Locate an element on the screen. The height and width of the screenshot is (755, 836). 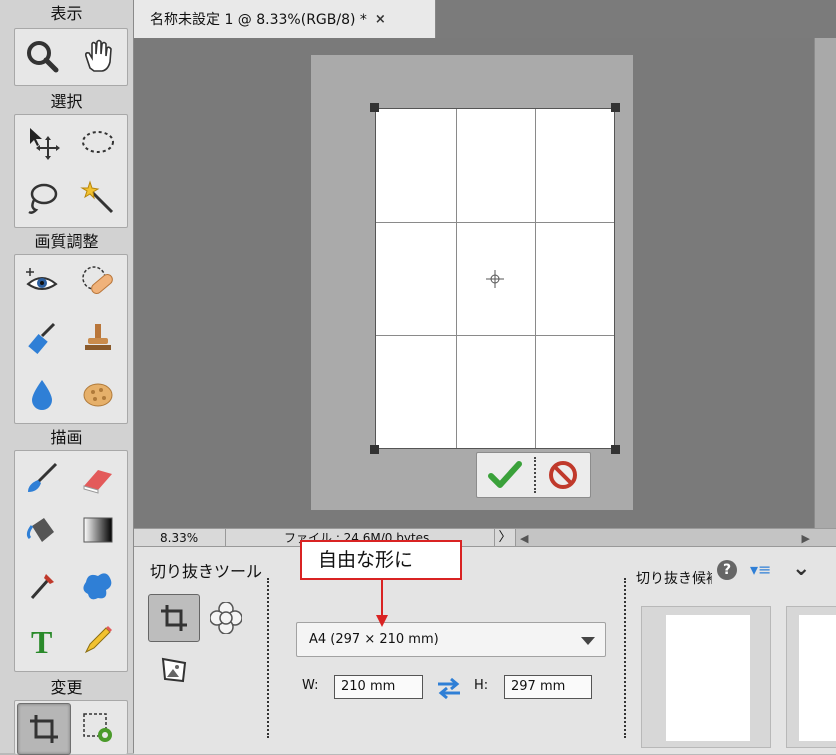
annotation-arrow is located at coordinates (382, 603).